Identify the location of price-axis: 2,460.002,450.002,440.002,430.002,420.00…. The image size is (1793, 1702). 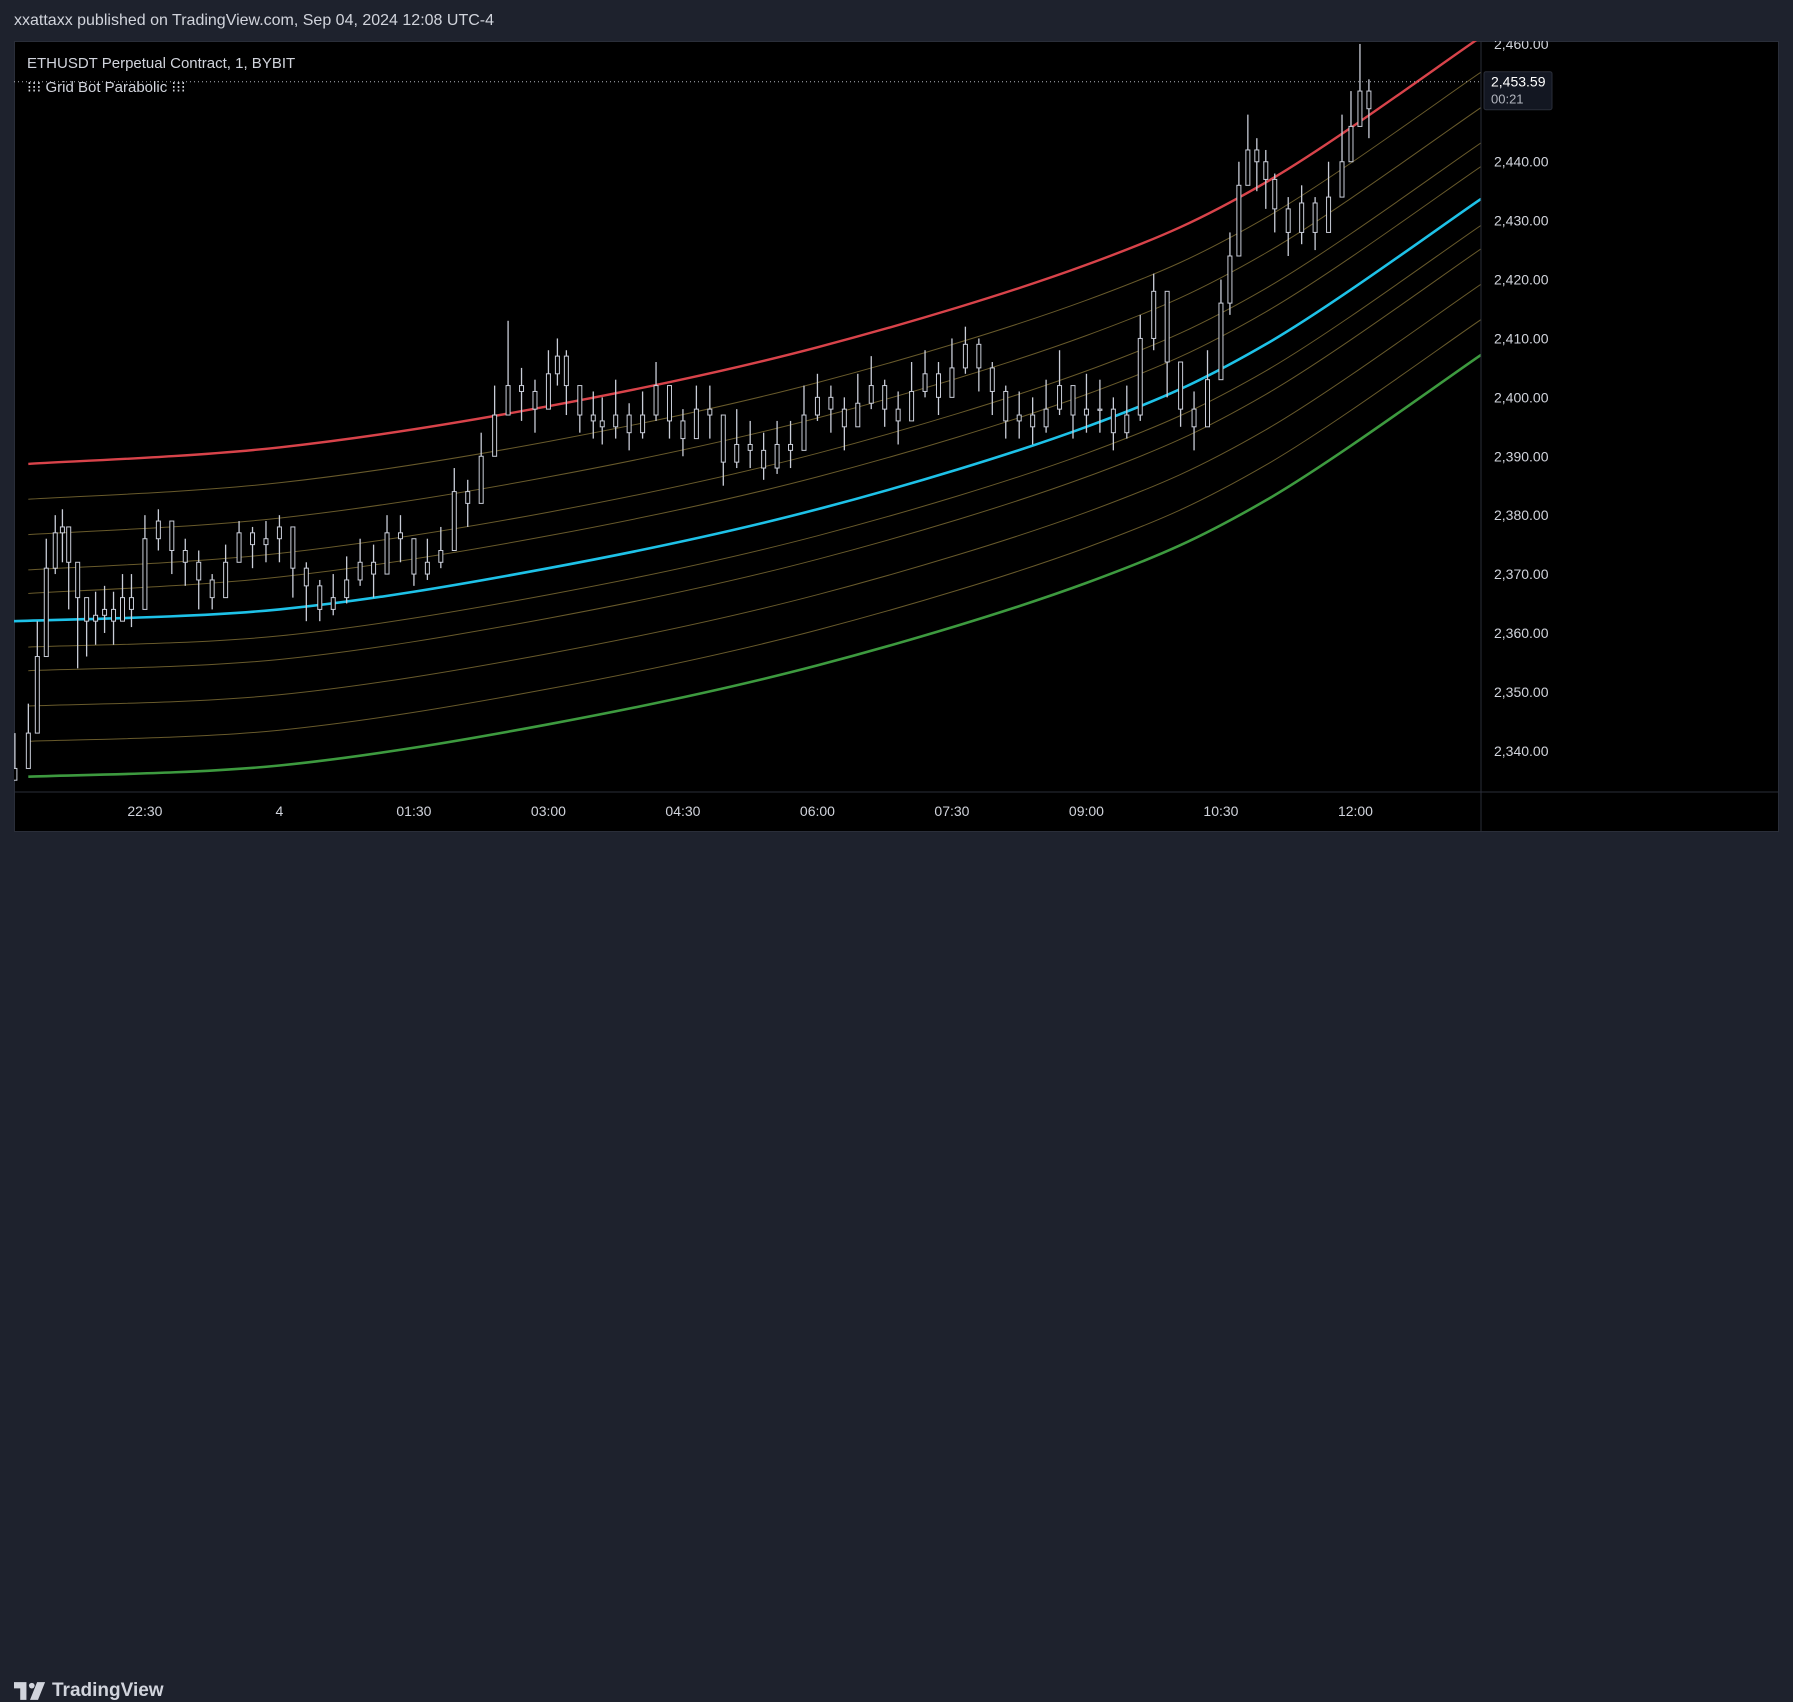
(1521, 400).